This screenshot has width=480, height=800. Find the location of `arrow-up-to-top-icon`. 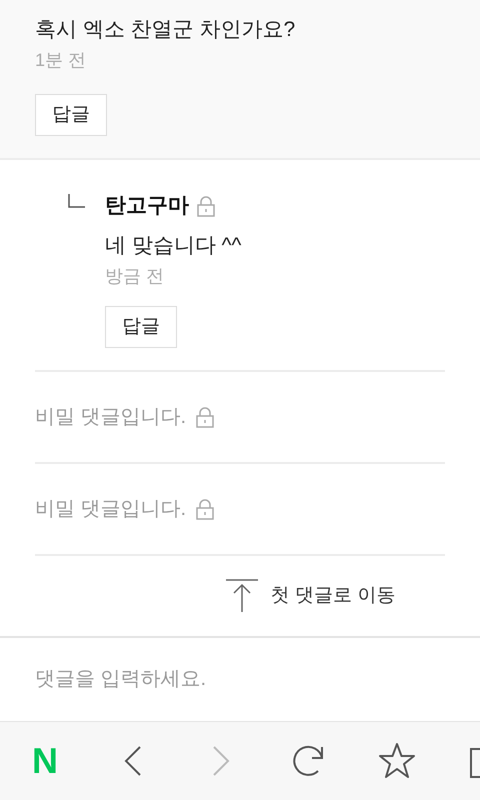

arrow-up-to-top-icon is located at coordinates (241, 596).